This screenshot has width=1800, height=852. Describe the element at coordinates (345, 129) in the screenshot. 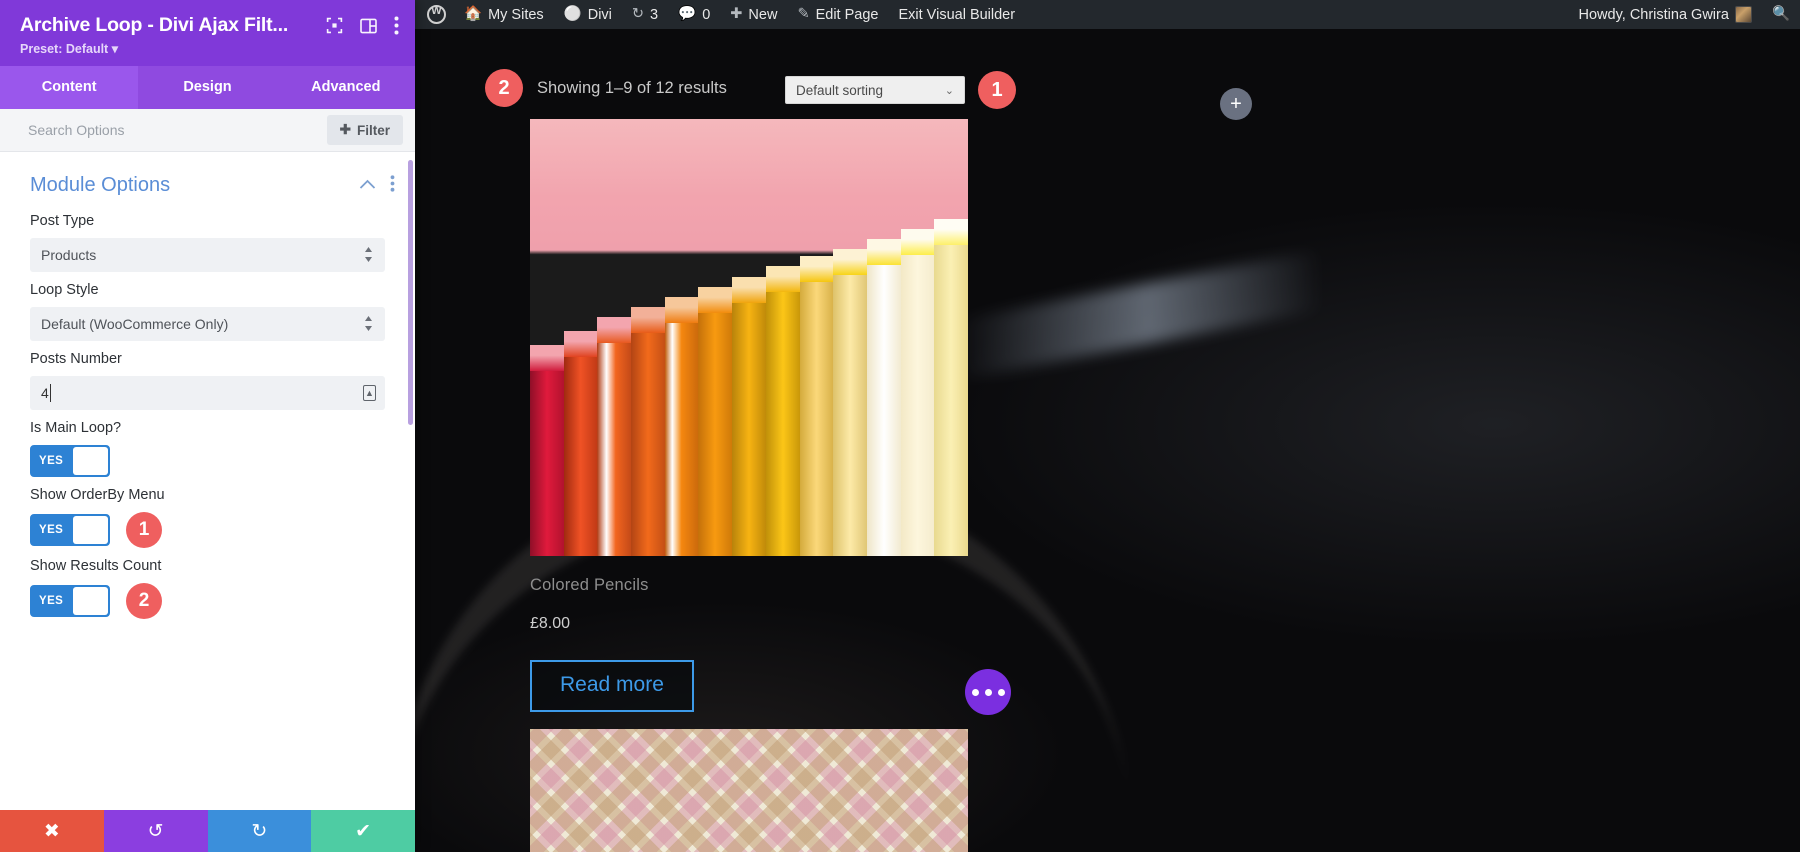

I see `plus-icon: ✚` at that location.